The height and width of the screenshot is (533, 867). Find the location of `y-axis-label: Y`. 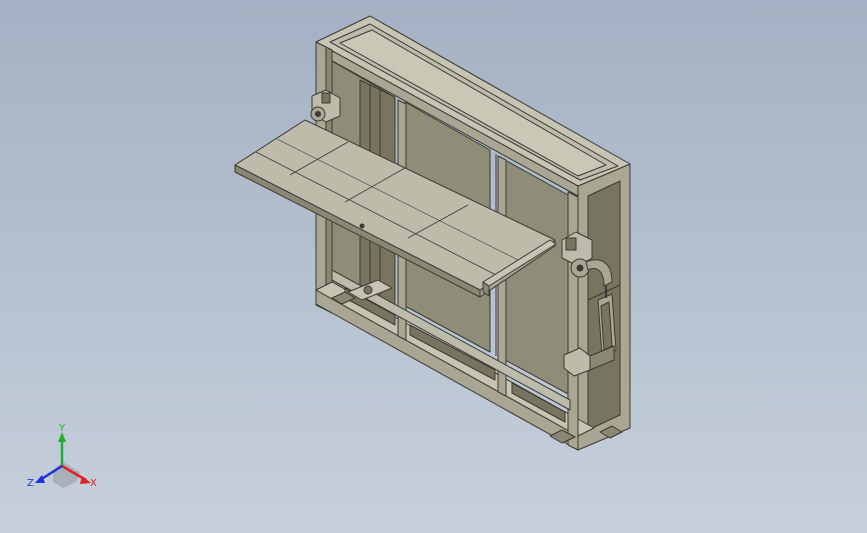

y-axis-label: Y is located at coordinates (62, 428).